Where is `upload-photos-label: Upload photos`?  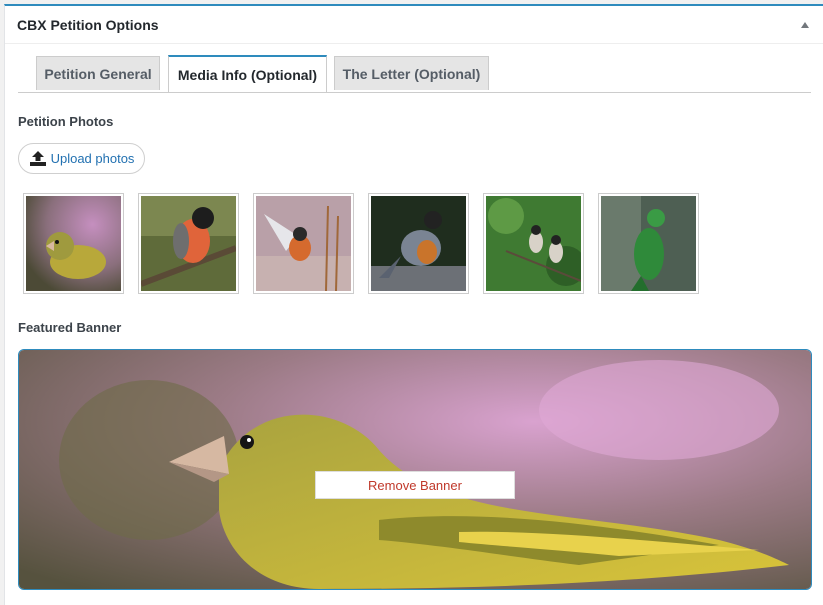 upload-photos-label: Upload photos is located at coordinates (92, 158).